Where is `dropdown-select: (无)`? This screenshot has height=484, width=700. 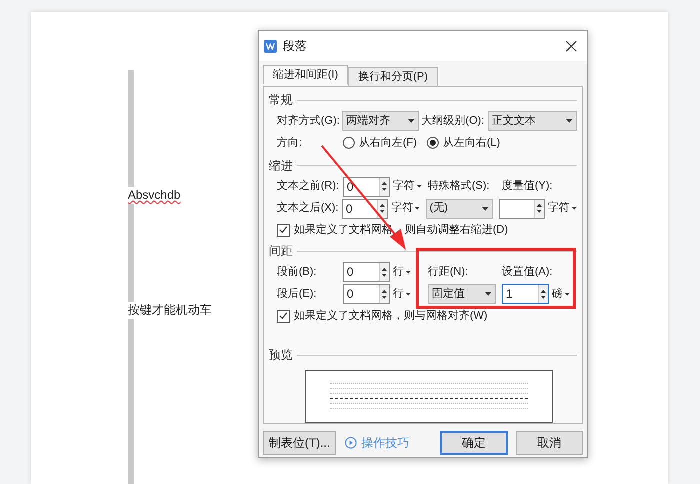
dropdown-select: (无) is located at coordinates (459, 208).